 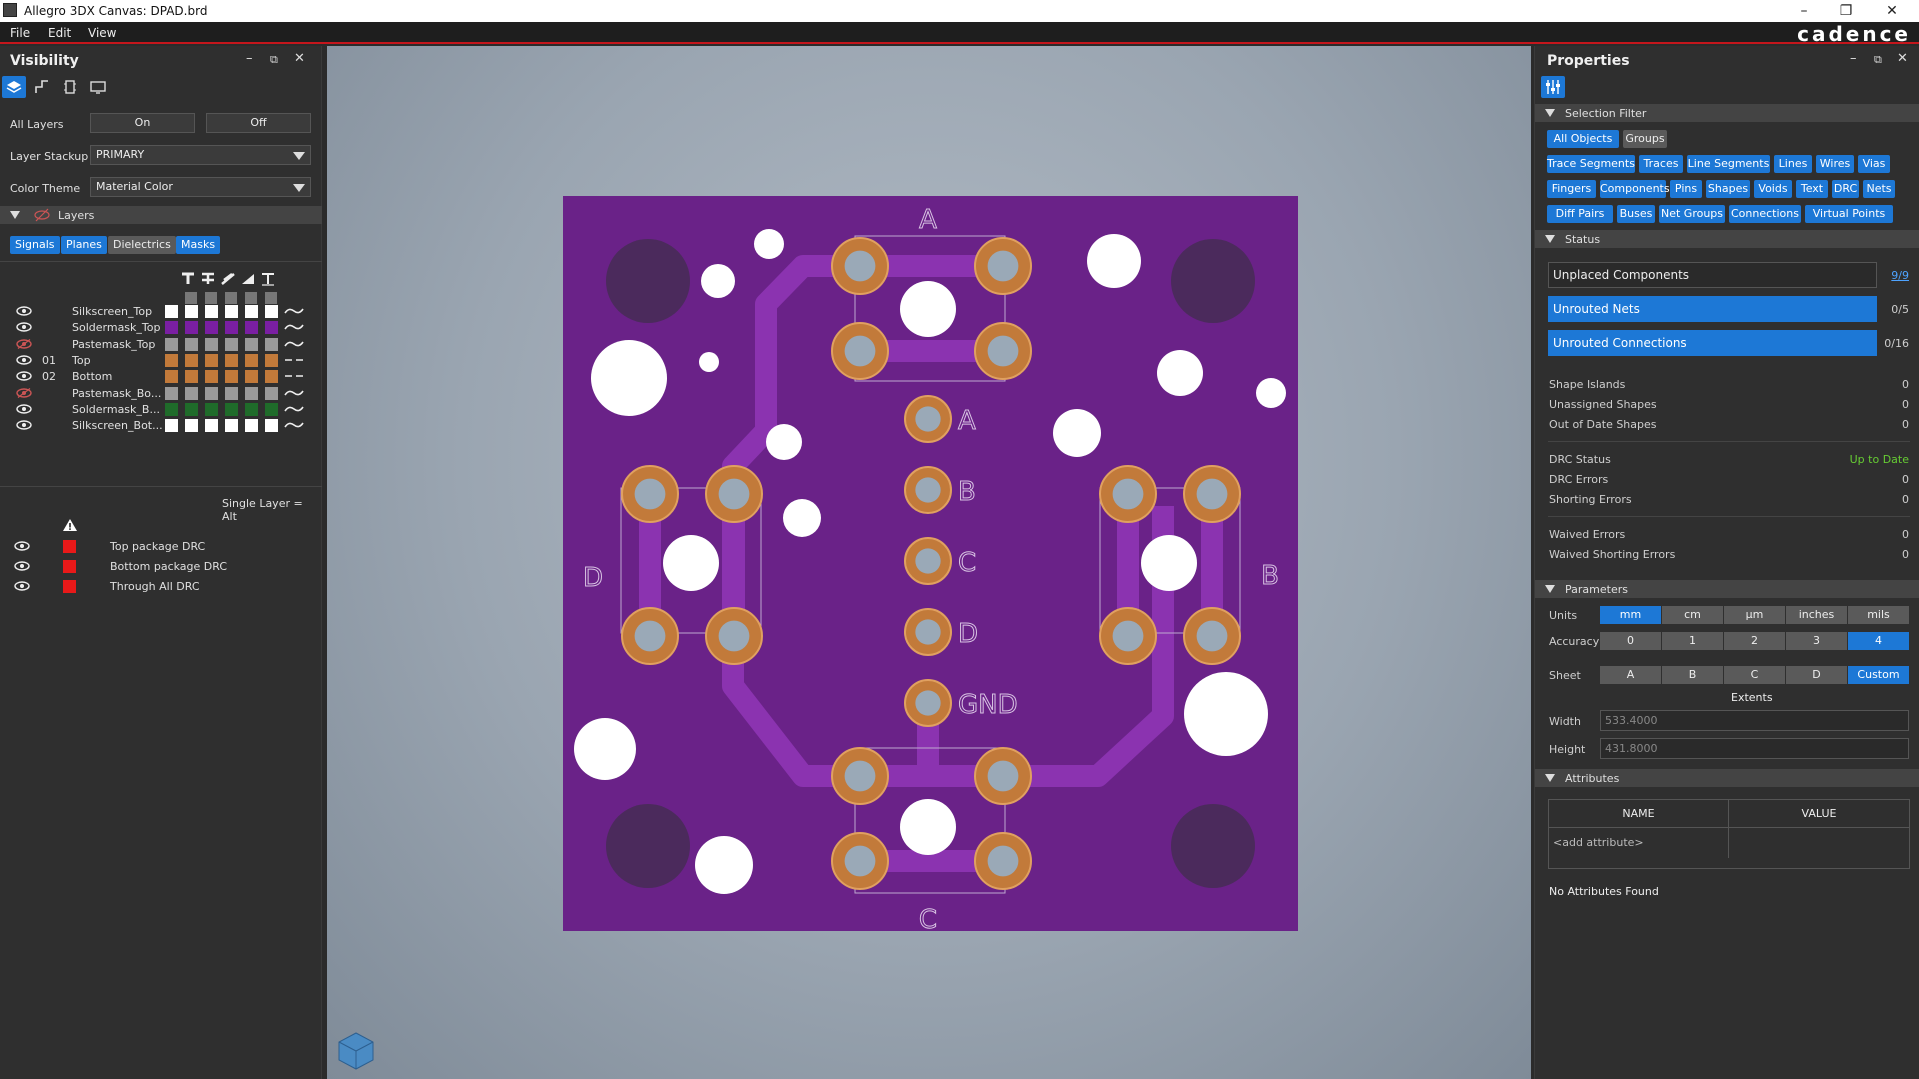 I want to click on drc-row: Bottom package DRC, so click(x=161, y=567).